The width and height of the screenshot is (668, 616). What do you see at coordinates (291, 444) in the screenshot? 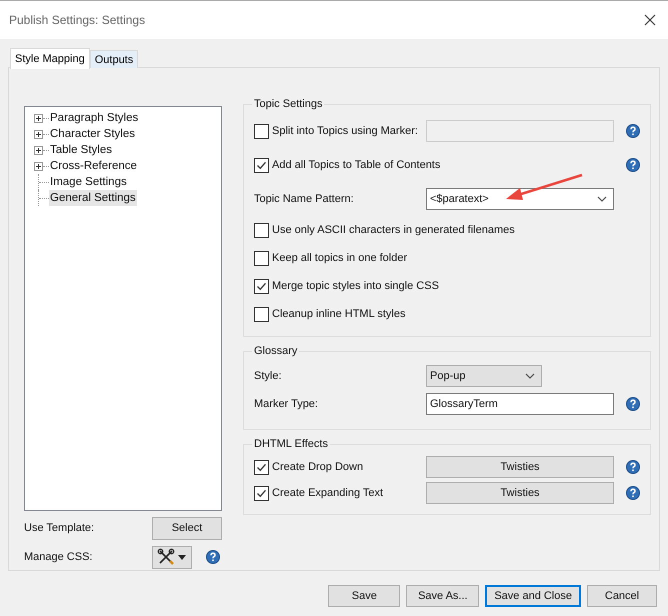
I see `group-title: DHTML Effects` at bounding box center [291, 444].